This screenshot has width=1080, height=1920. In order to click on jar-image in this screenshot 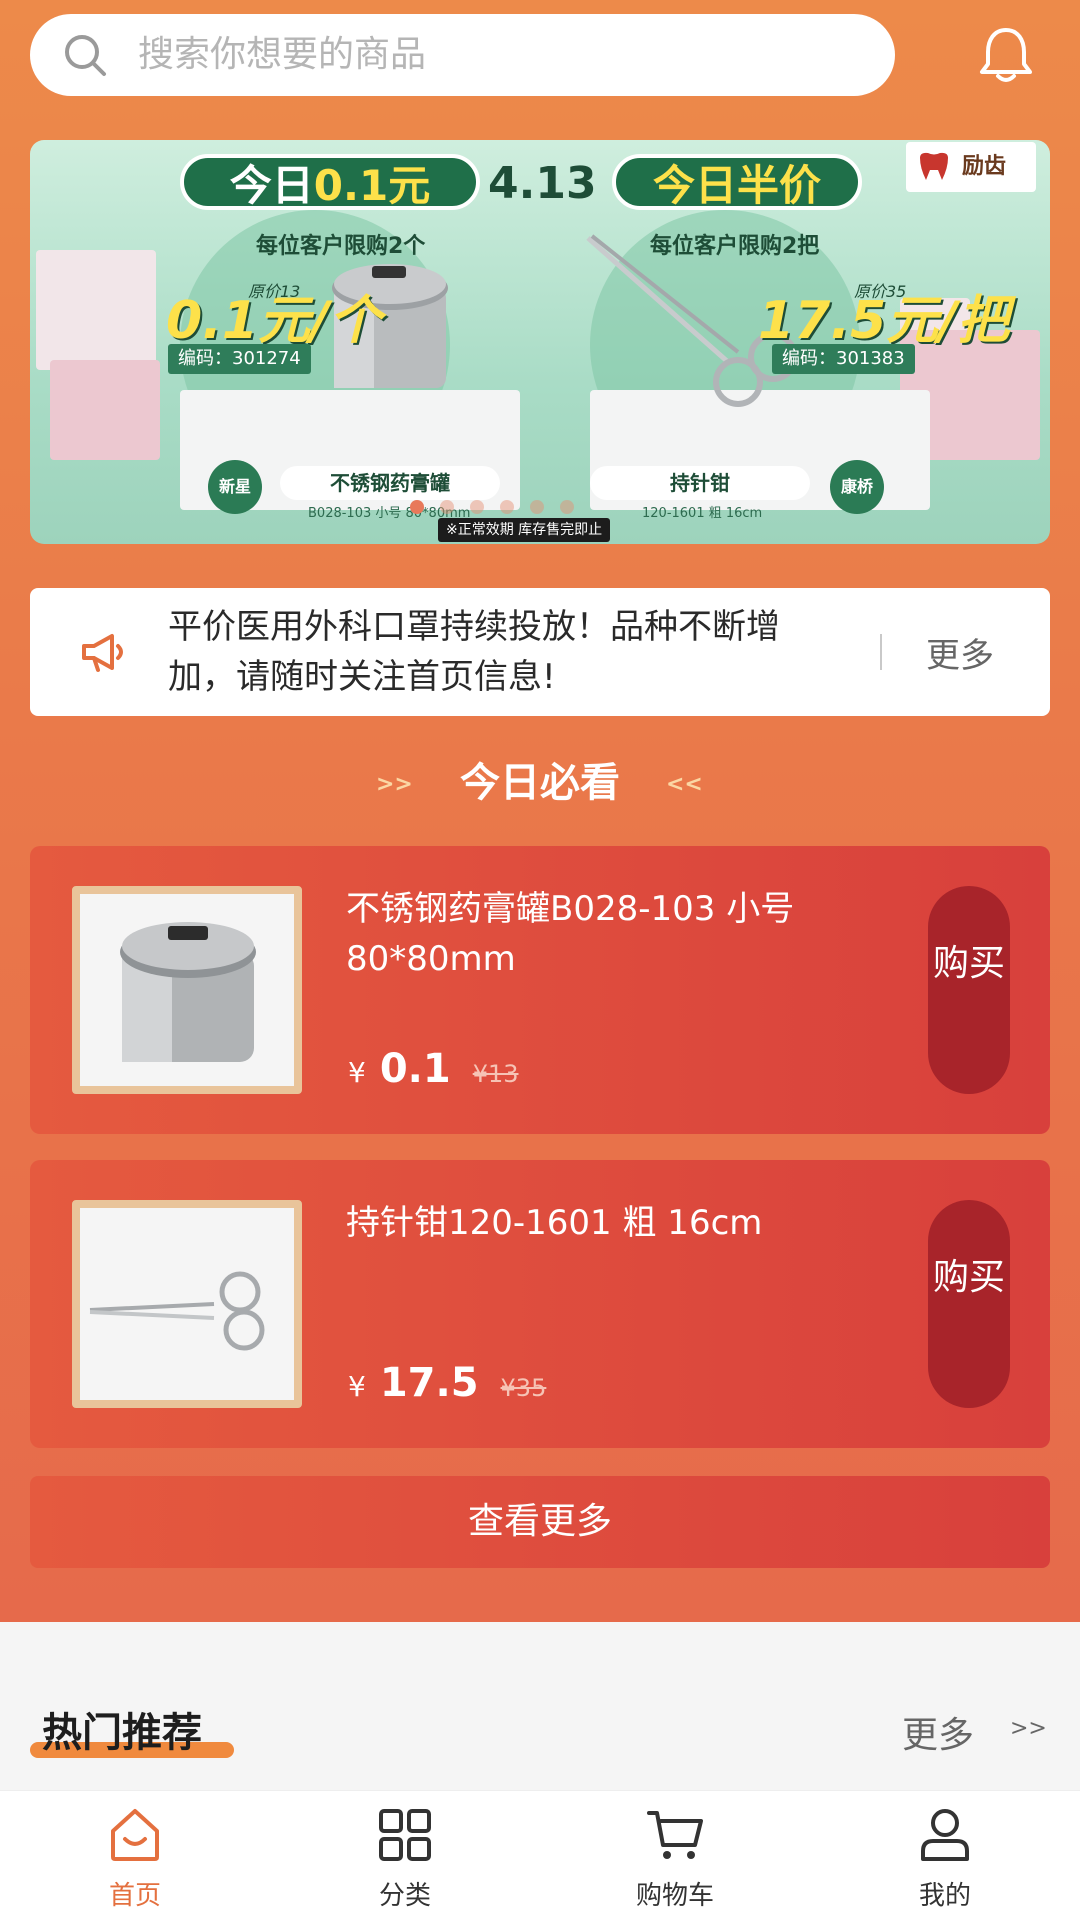, I will do `click(188, 992)`.